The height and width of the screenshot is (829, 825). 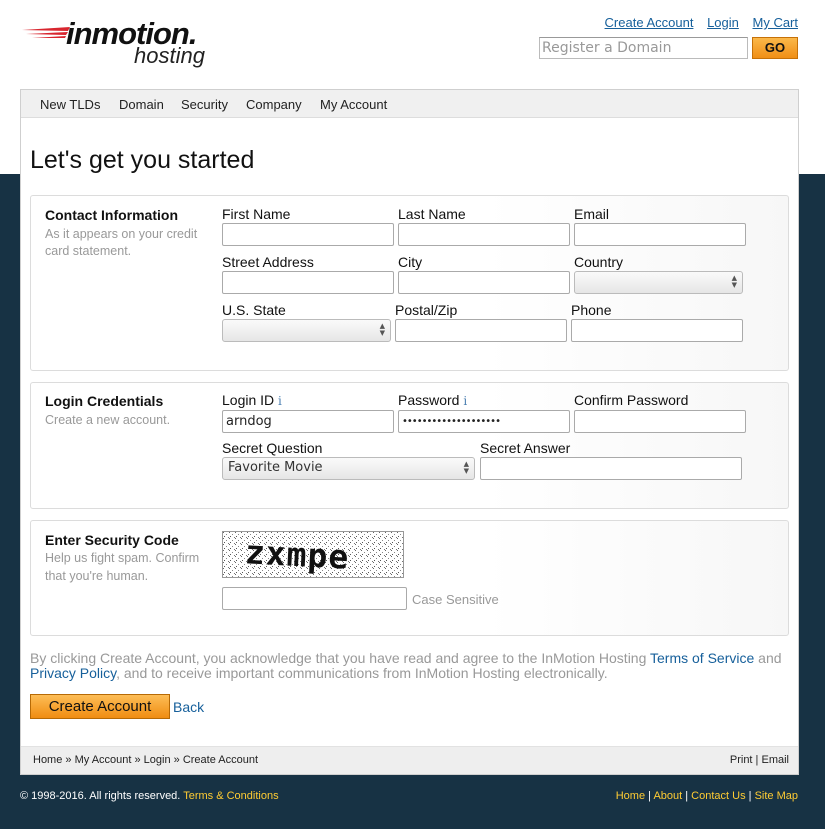 What do you see at coordinates (104, 401) in the screenshot?
I see `login-title: Login Credentials` at bounding box center [104, 401].